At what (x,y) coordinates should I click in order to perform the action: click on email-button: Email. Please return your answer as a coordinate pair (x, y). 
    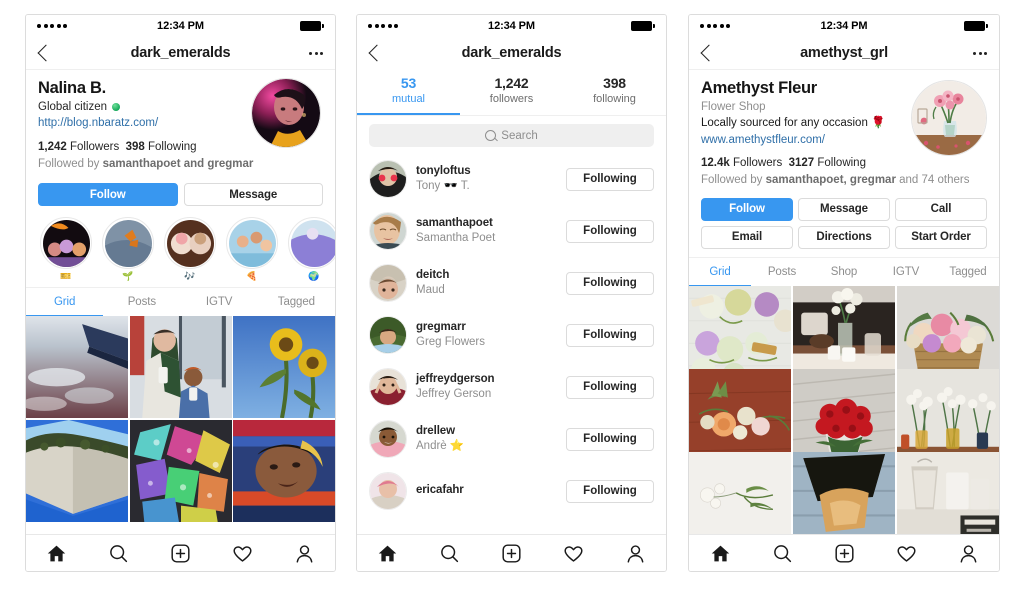
    Looking at the image, I should click on (747, 237).